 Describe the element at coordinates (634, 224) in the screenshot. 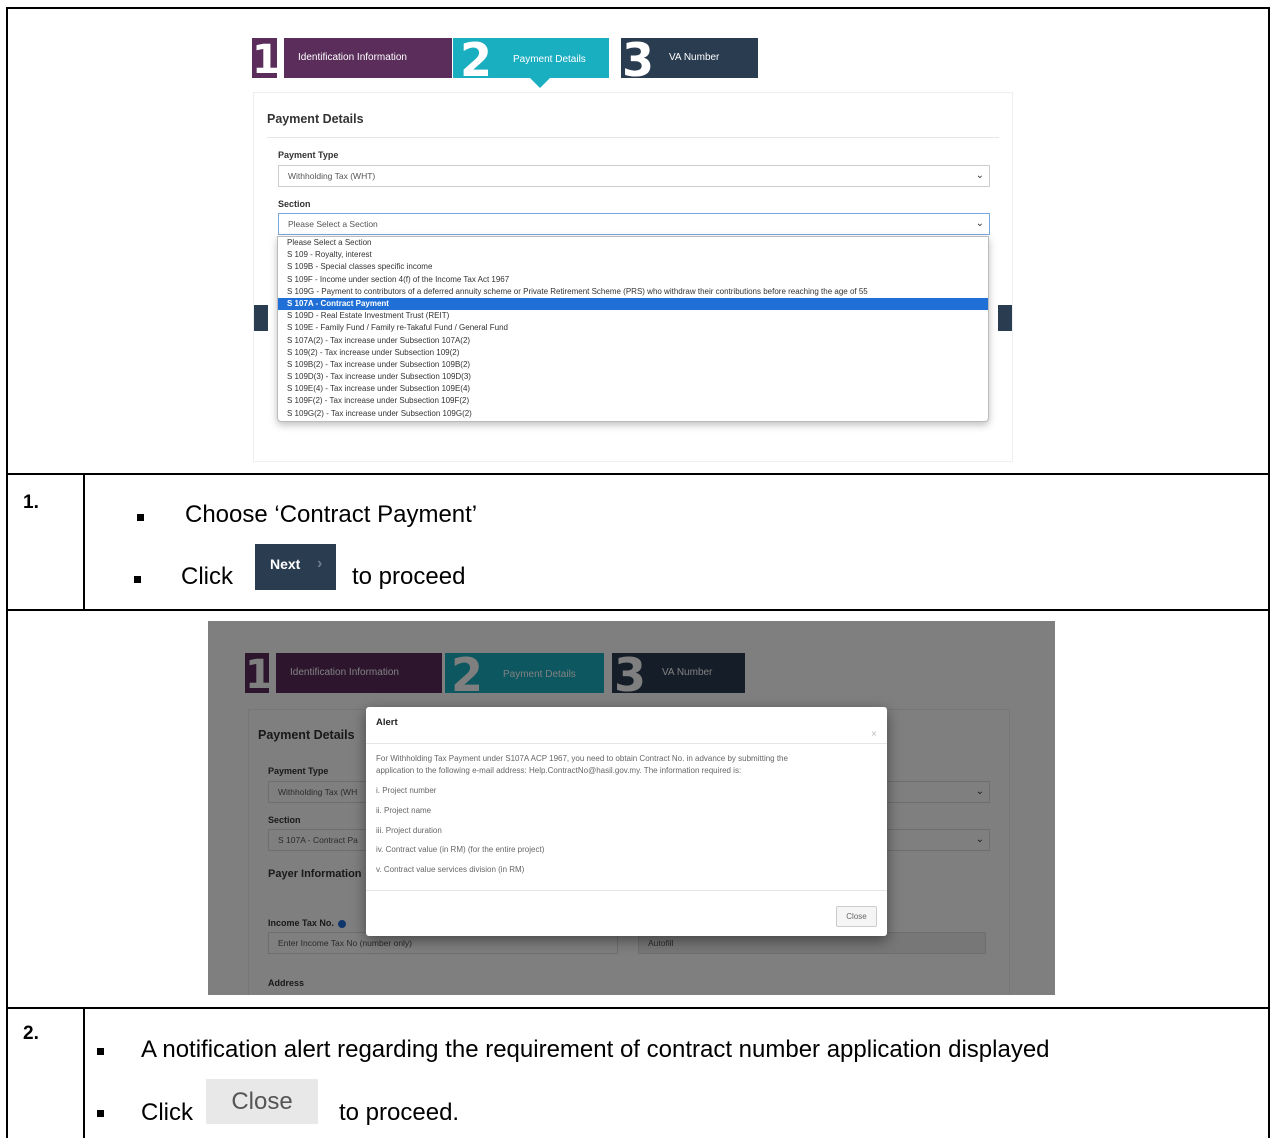

I see `section-select: Please Select a Section ⌄` at that location.